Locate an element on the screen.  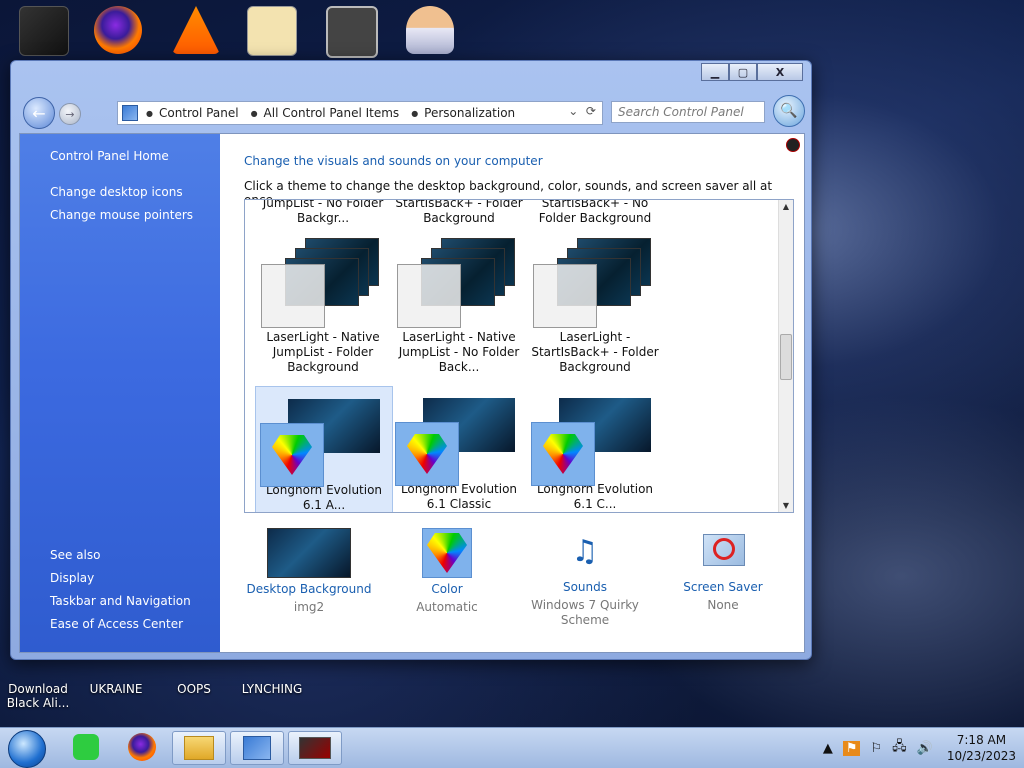
caption-buttons: ▁ ▢ X is located at coordinates (752, 72).